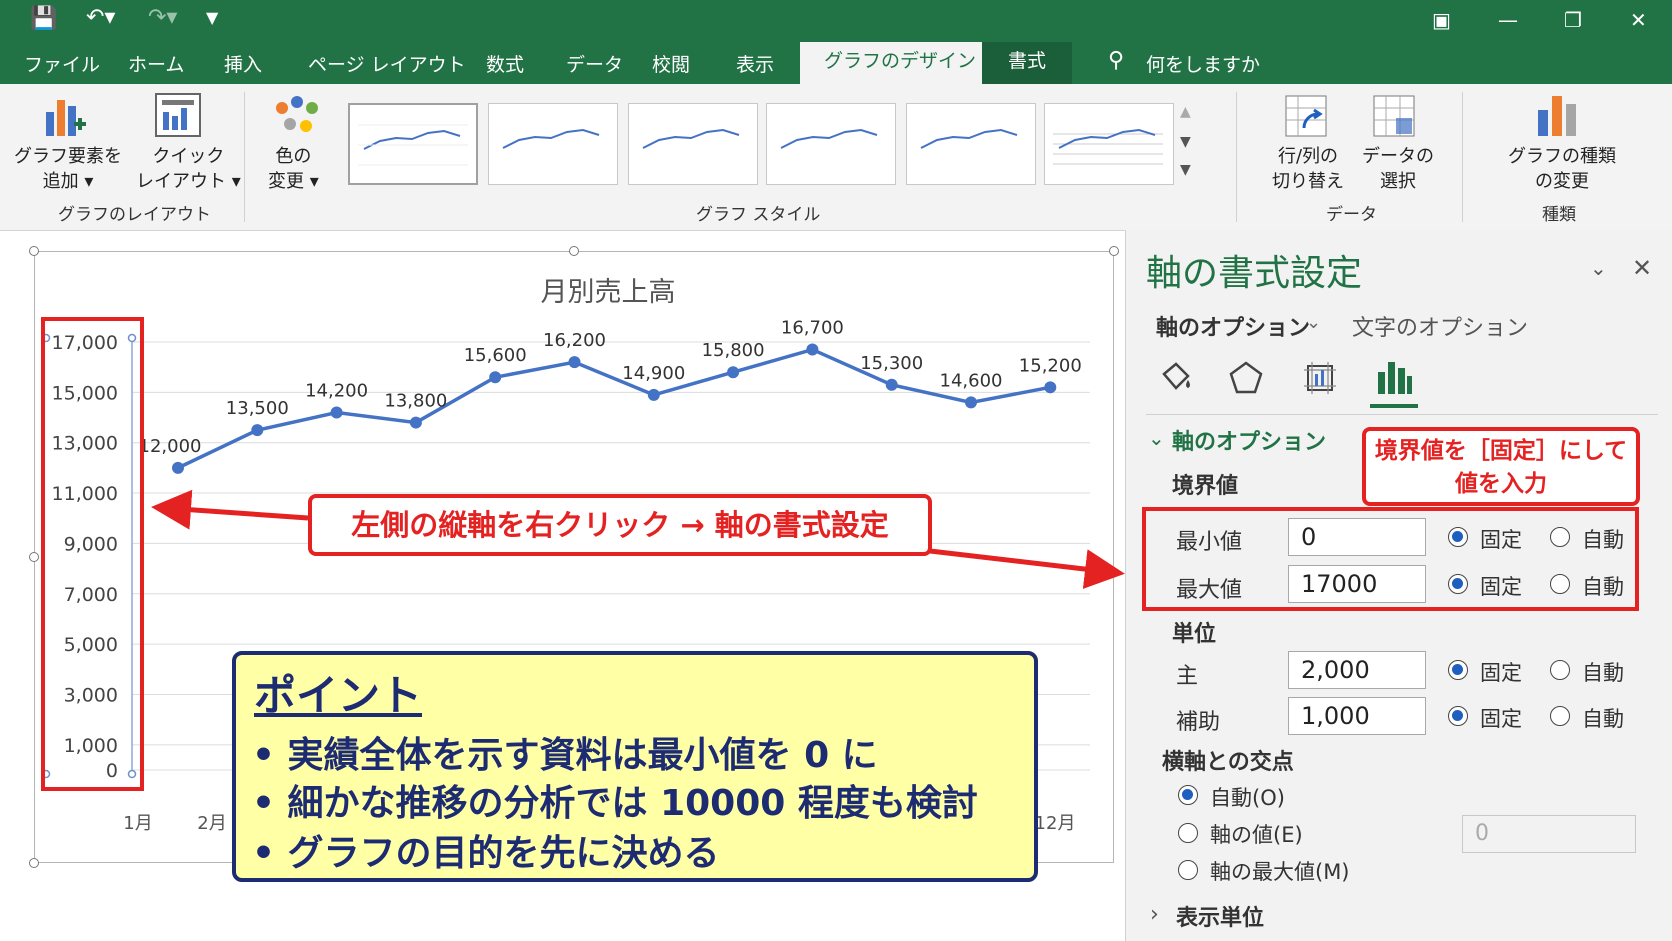  I want to click on axis-hint-callout: 左側の縦軸を右クリック → 軸の書式設定, so click(620, 525).